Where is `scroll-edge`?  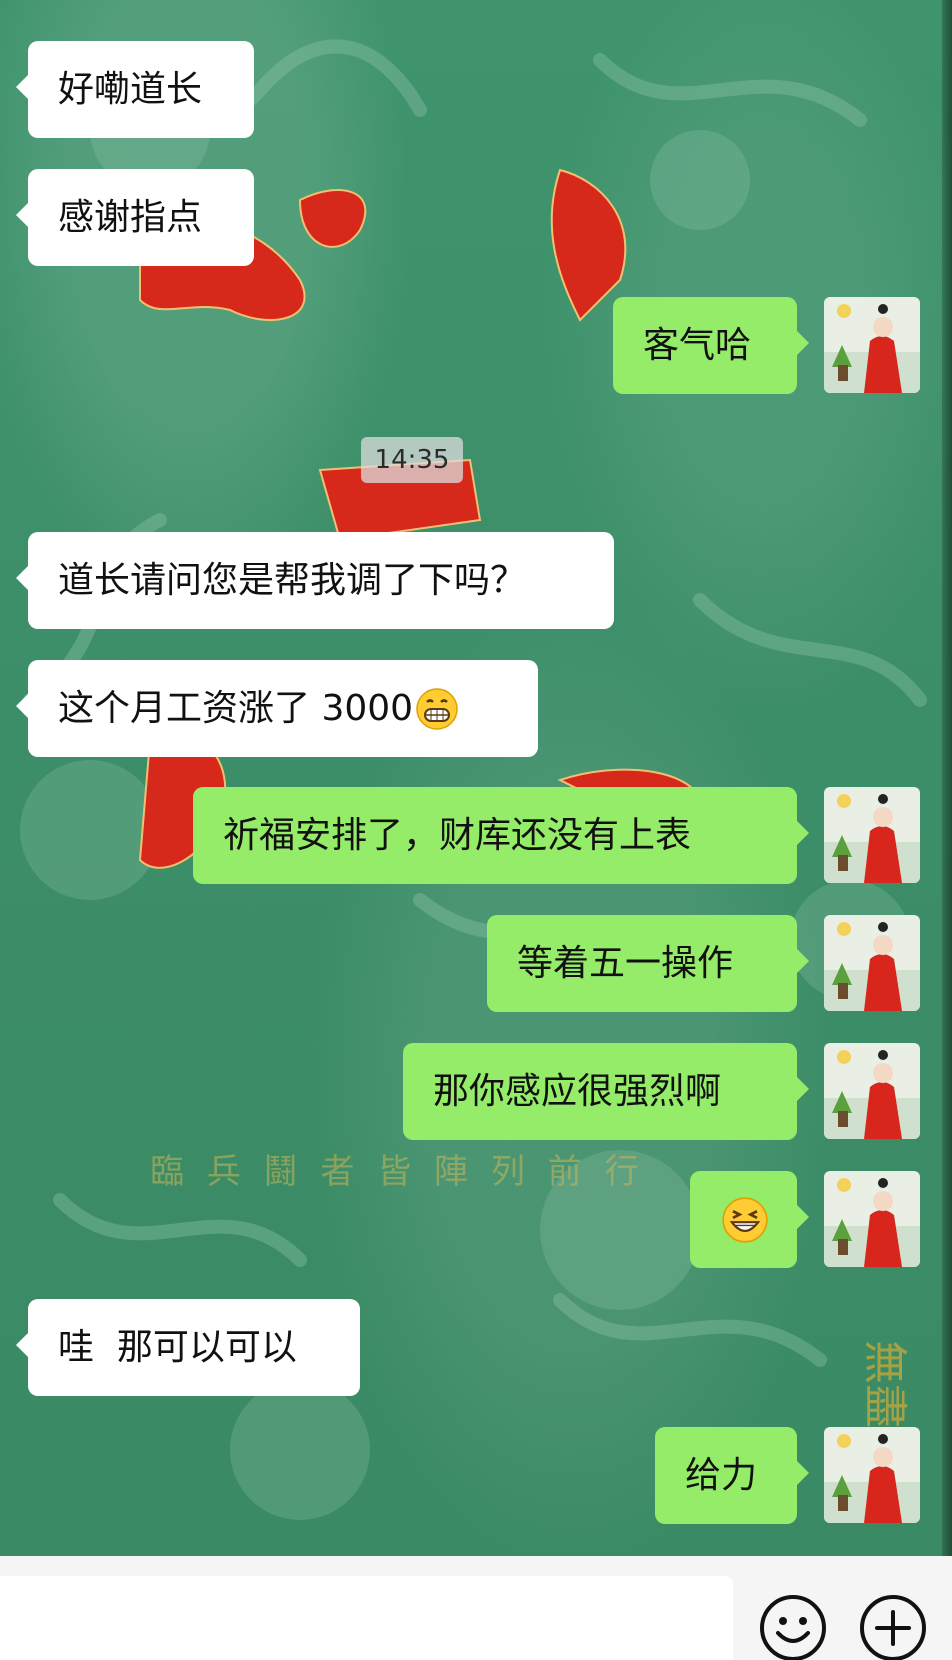 scroll-edge is located at coordinates (947, 778).